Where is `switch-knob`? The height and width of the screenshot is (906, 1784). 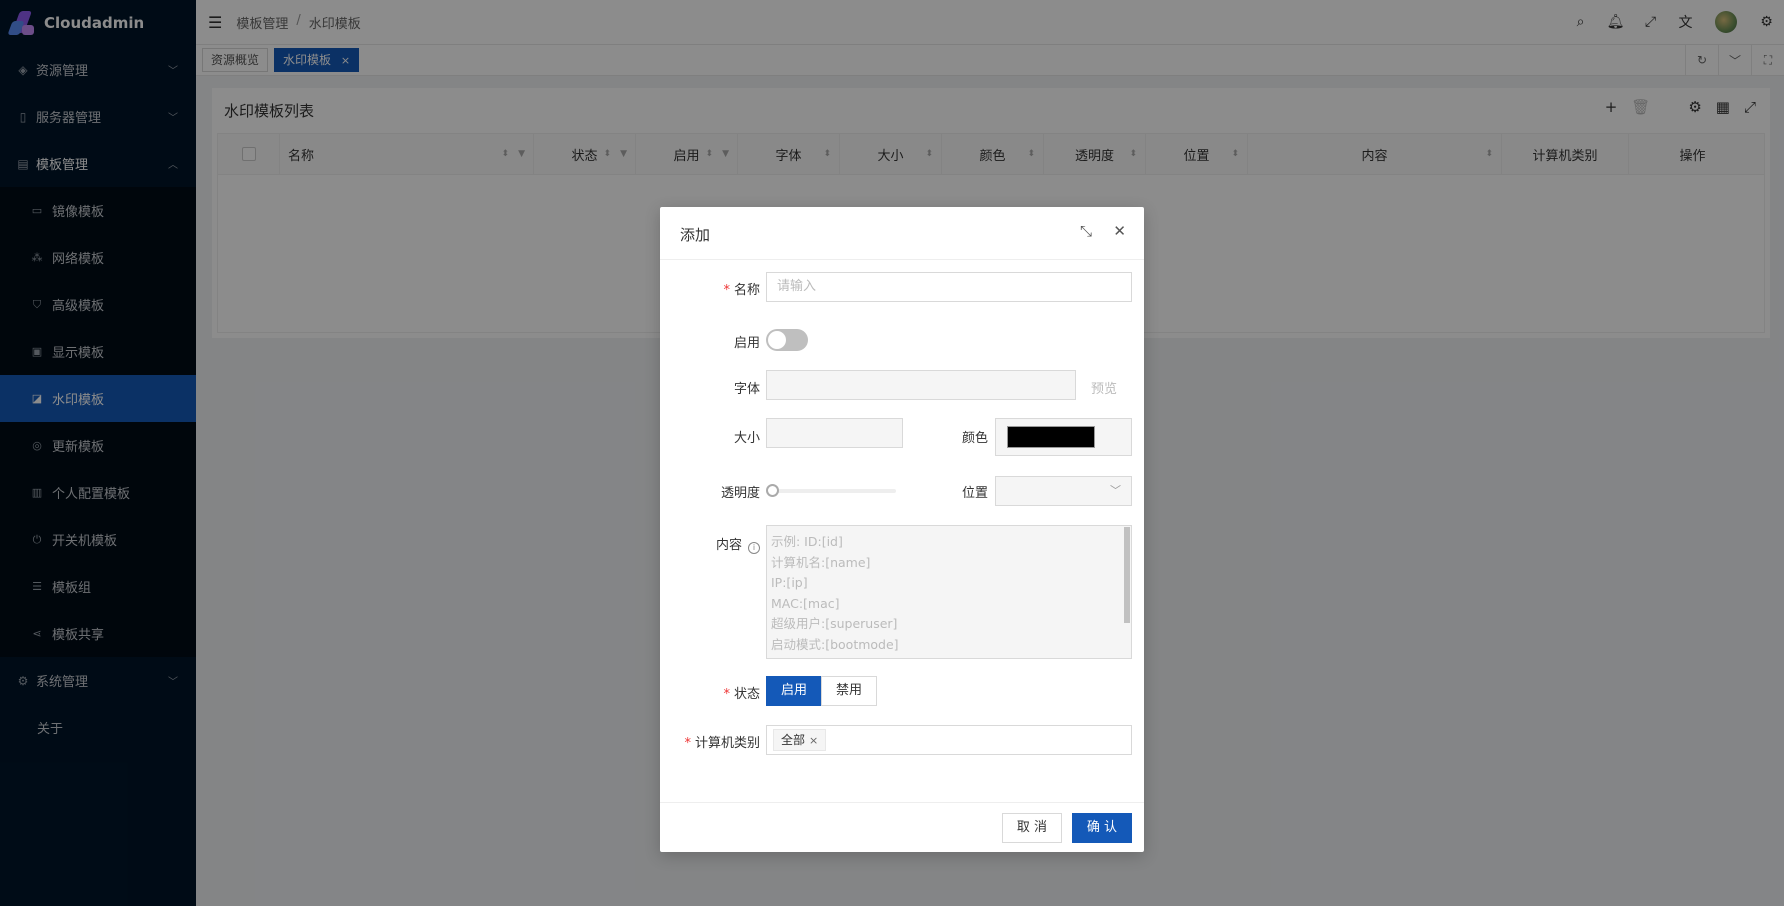
switch-knob is located at coordinates (777, 340).